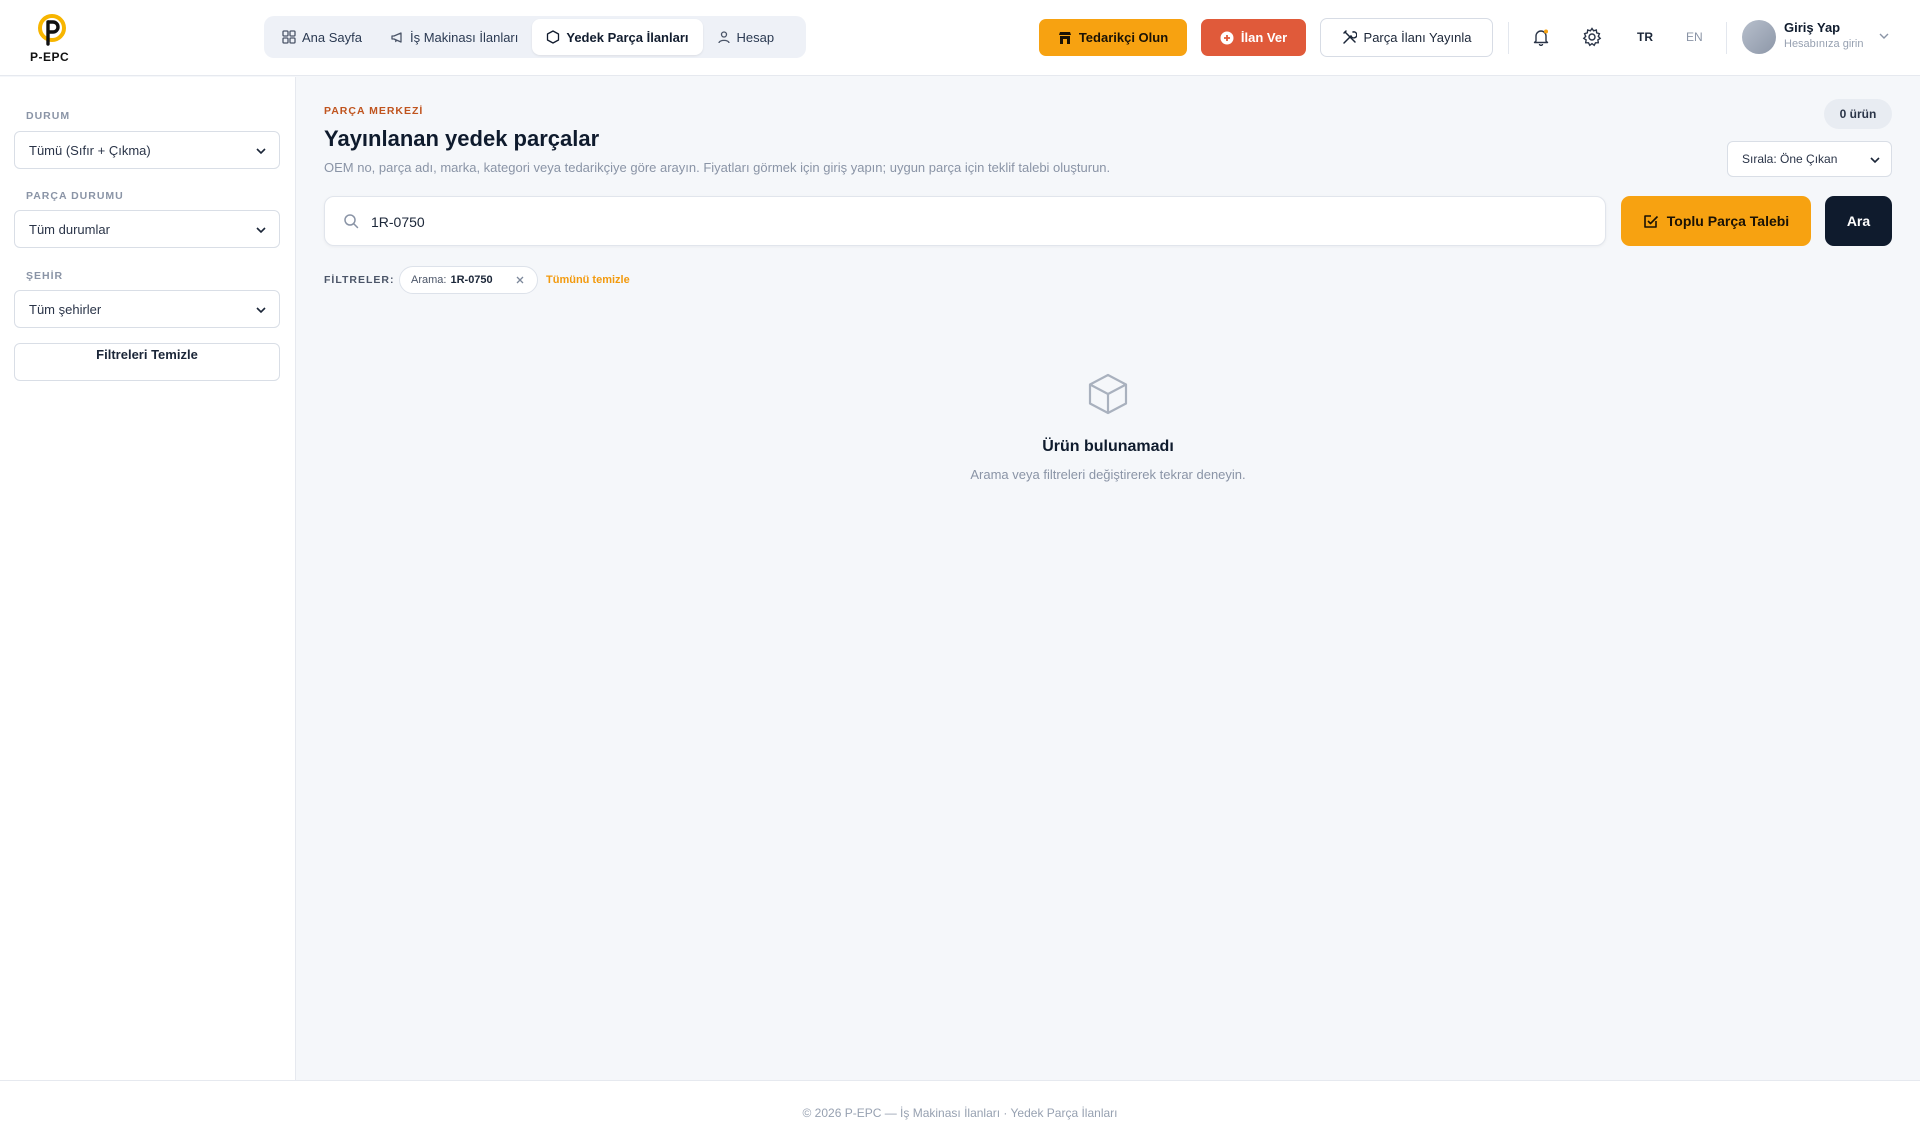  Describe the element at coordinates (971, 222) in the screenshot. I see `search-input` at that location.